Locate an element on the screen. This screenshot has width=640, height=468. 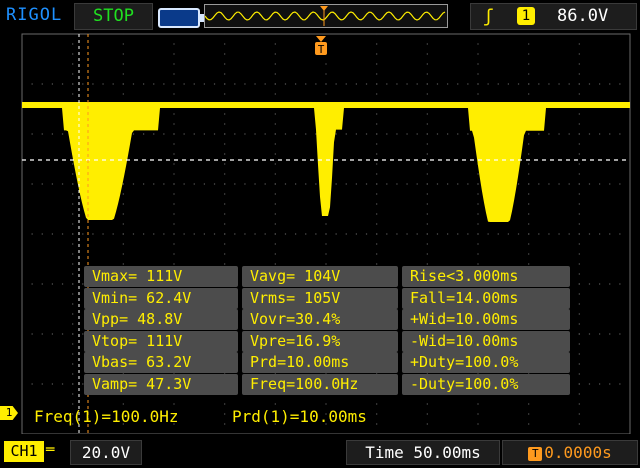
memory-depth-overview is located at coordinates (326, 16).